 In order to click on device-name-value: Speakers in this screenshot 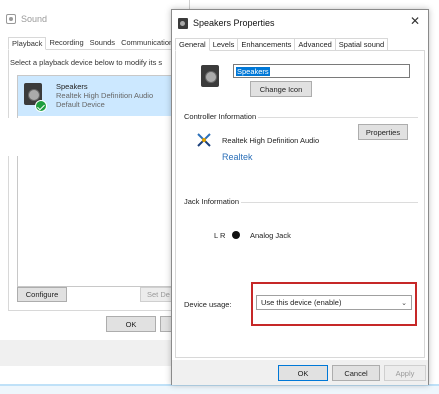, I will do `click(253, 71)`.